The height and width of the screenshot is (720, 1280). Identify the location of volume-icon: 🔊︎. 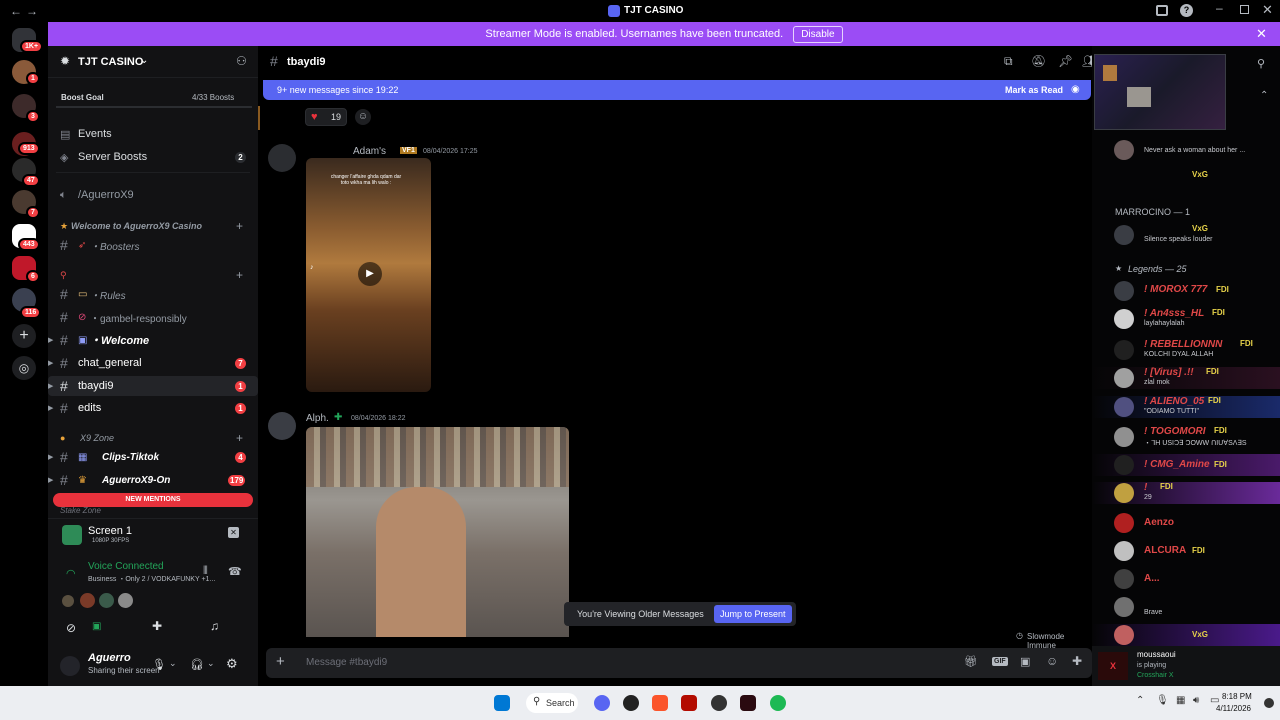
(1196, 700).